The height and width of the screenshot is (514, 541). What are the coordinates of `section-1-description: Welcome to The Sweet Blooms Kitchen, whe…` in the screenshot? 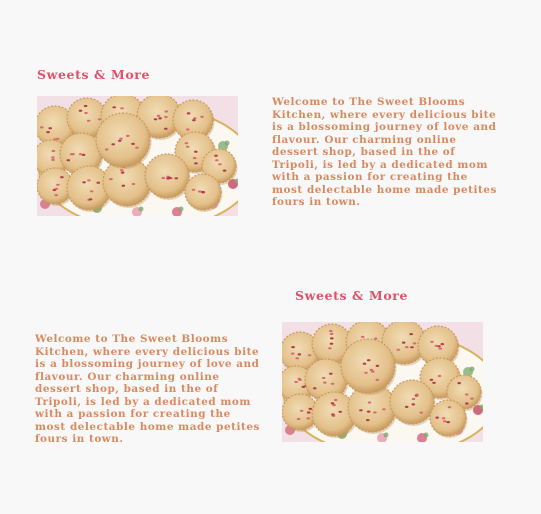 It's located at (384, 152).